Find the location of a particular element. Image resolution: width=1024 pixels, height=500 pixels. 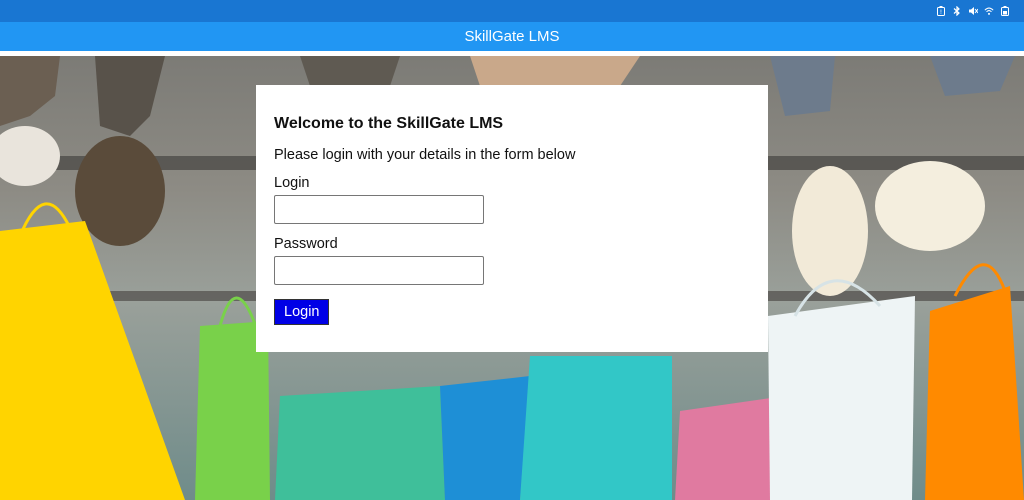

wifi-icon is located at coordinates (989, 11).